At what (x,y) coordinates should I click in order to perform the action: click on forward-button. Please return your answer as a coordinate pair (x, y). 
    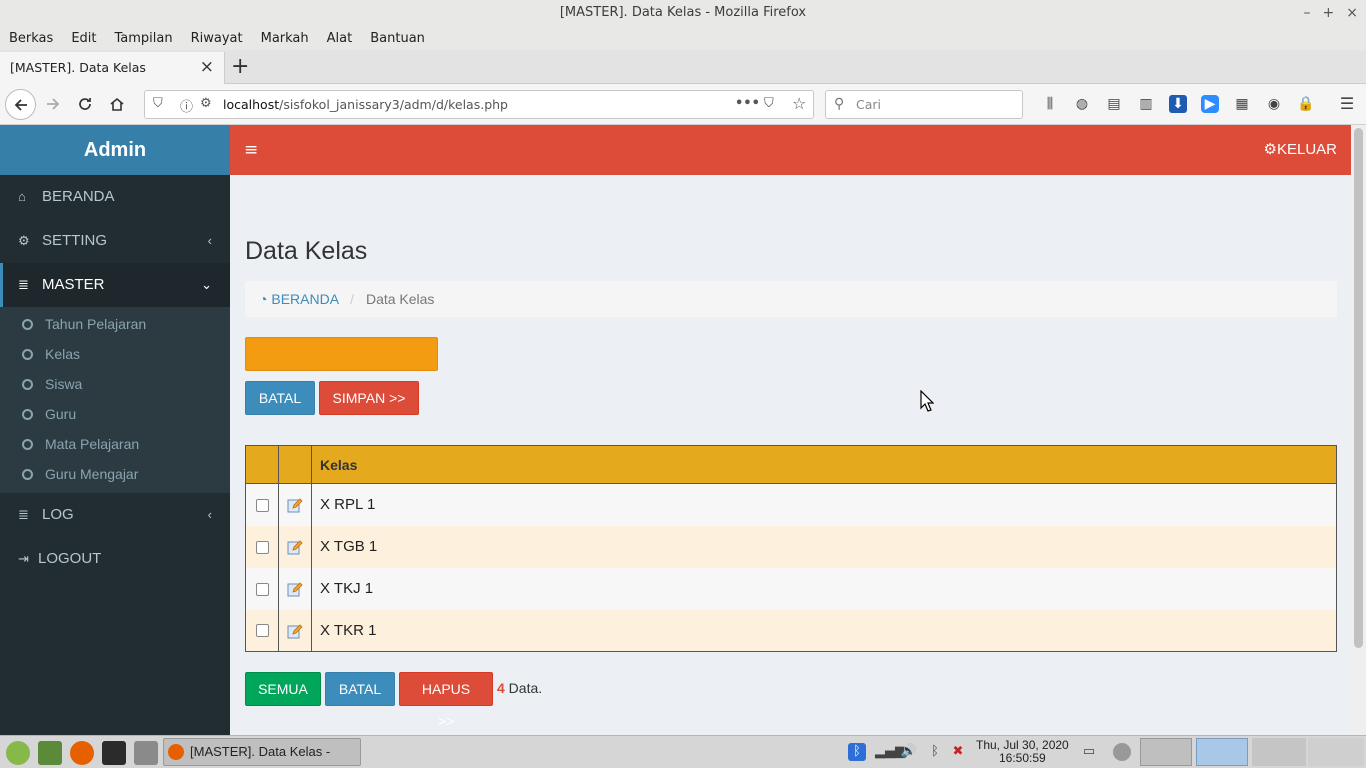
    Looking at the image, I should click on (53, 104).